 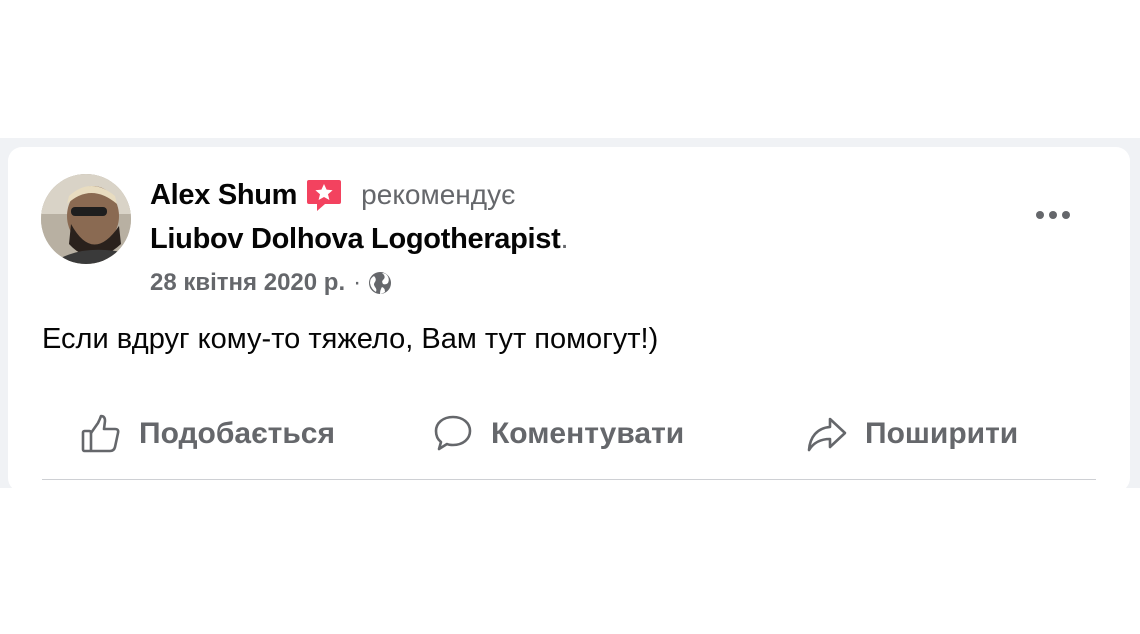 I want to click on card-divider, so click(x=569, y=479).